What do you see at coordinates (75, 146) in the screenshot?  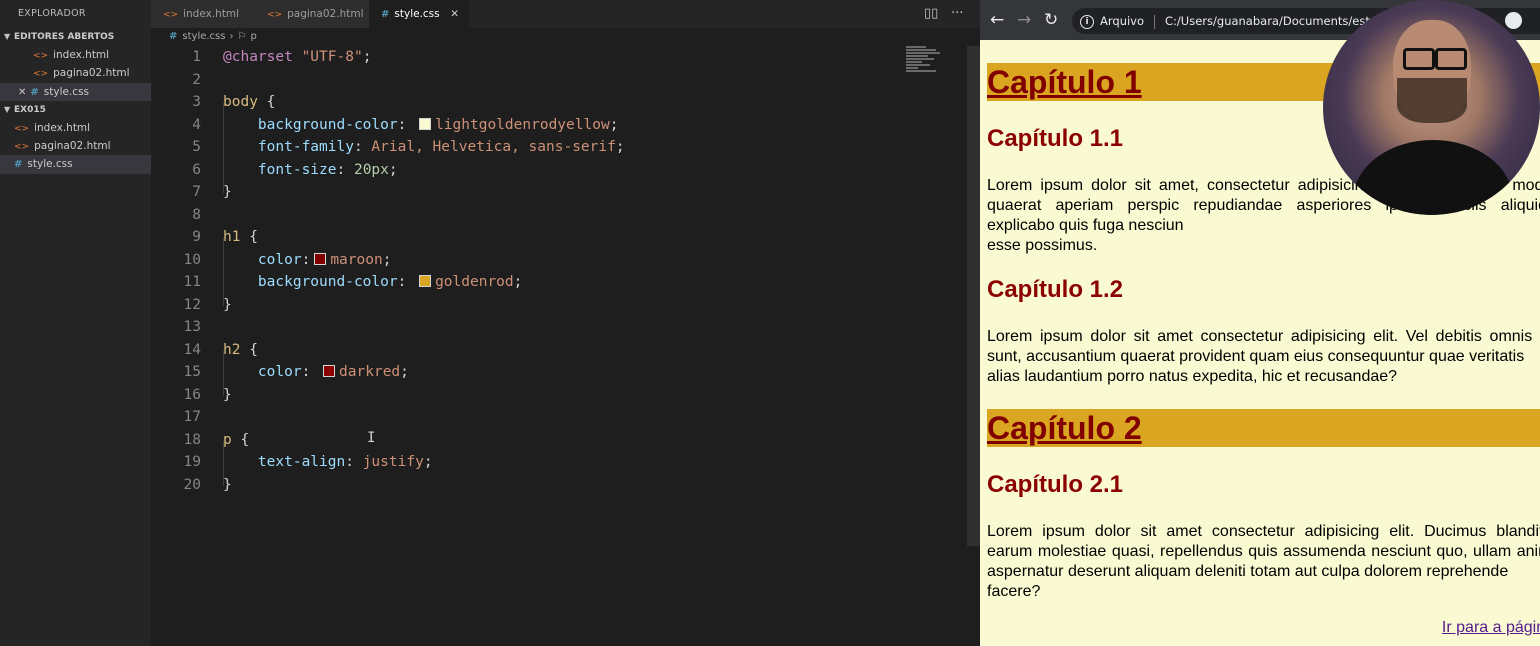 I see `file-pagina02: <> pagina02.html` at bounding box center [75, 146].